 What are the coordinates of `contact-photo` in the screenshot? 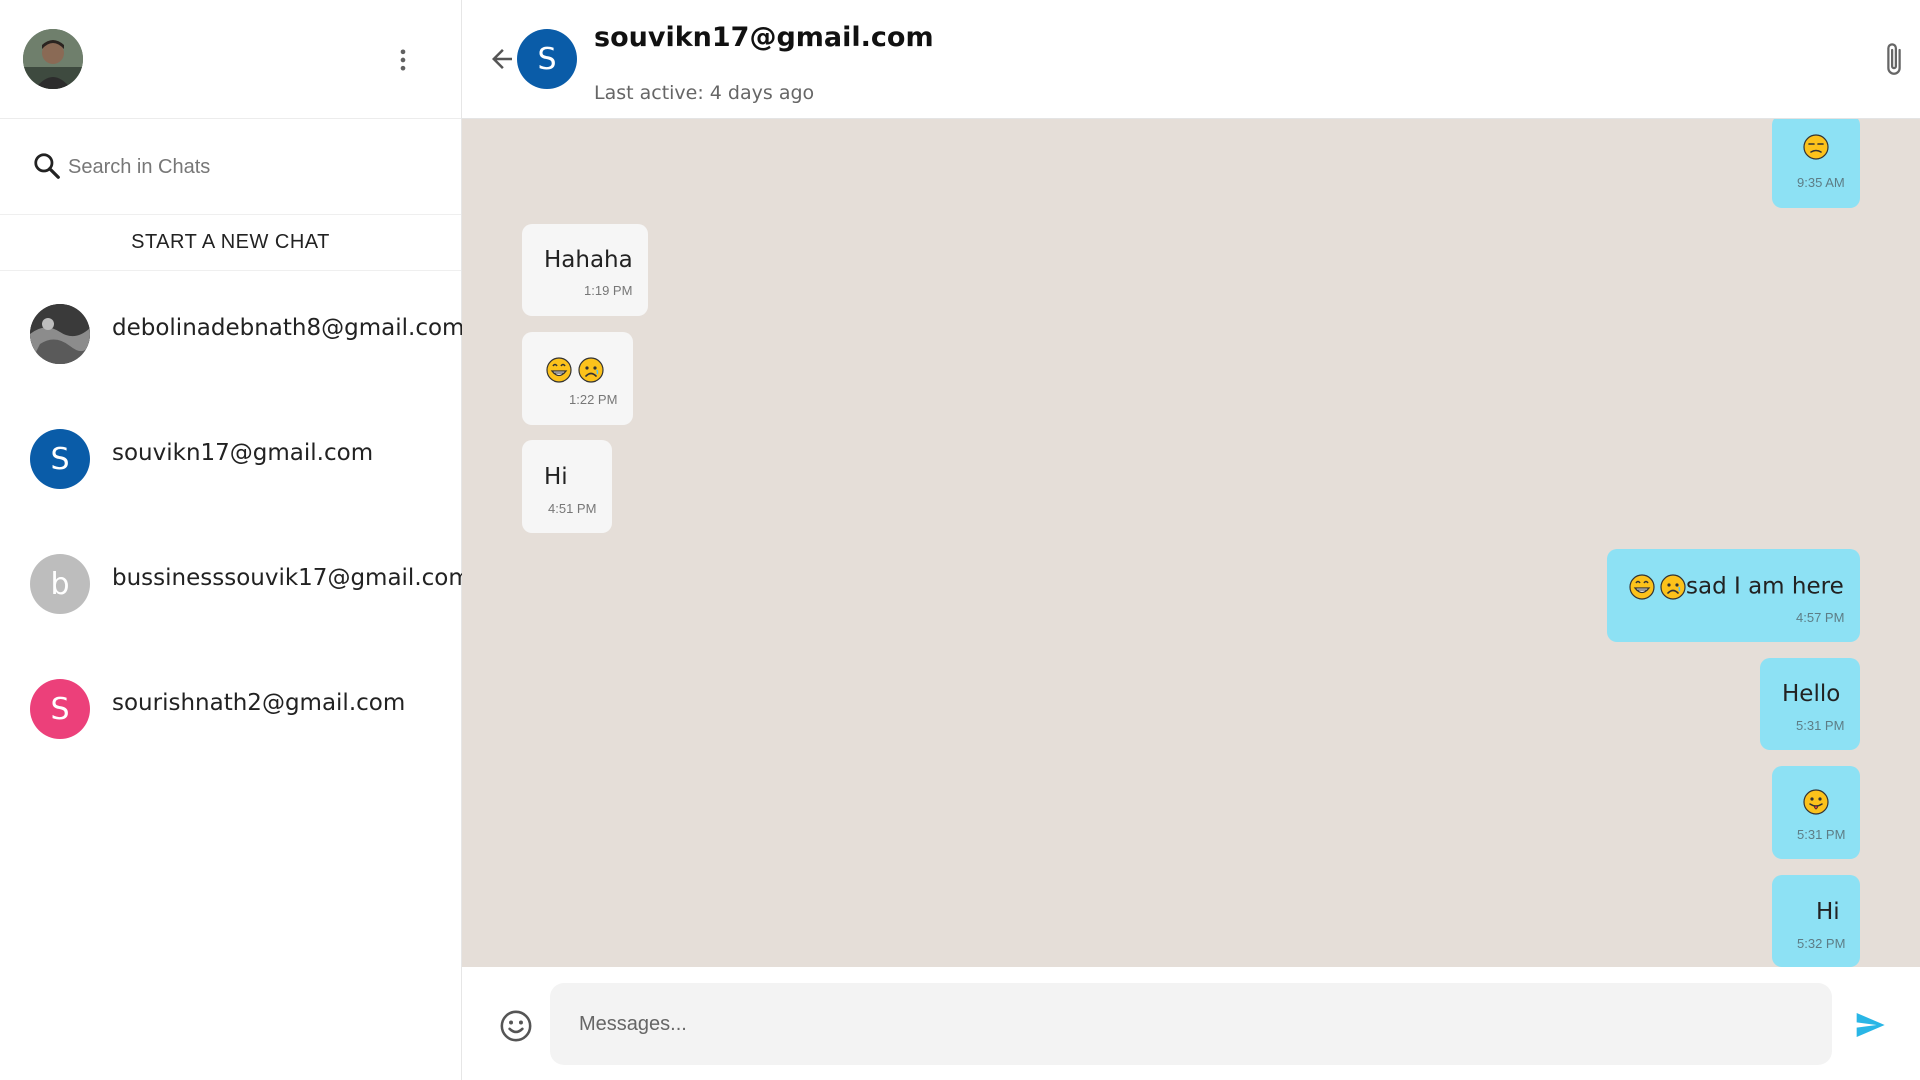 It's located at (60, 334).